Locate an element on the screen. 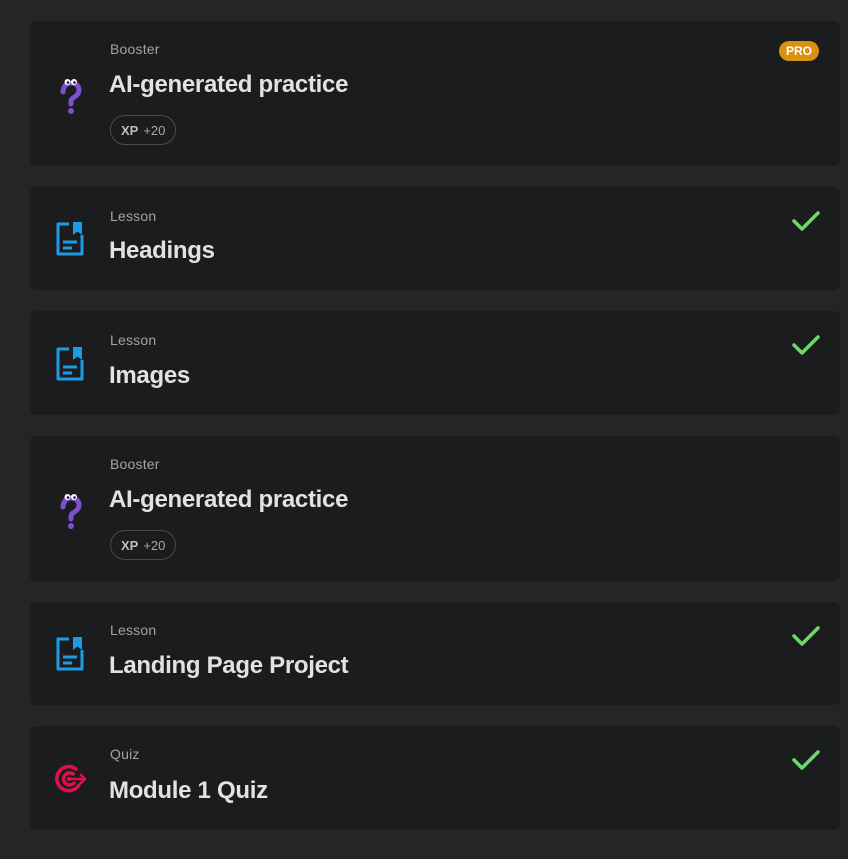 The height and width of the screenshot is (859, 848). lesson-card: Lesson Landing Page Project is located at coordinates (435, 653).